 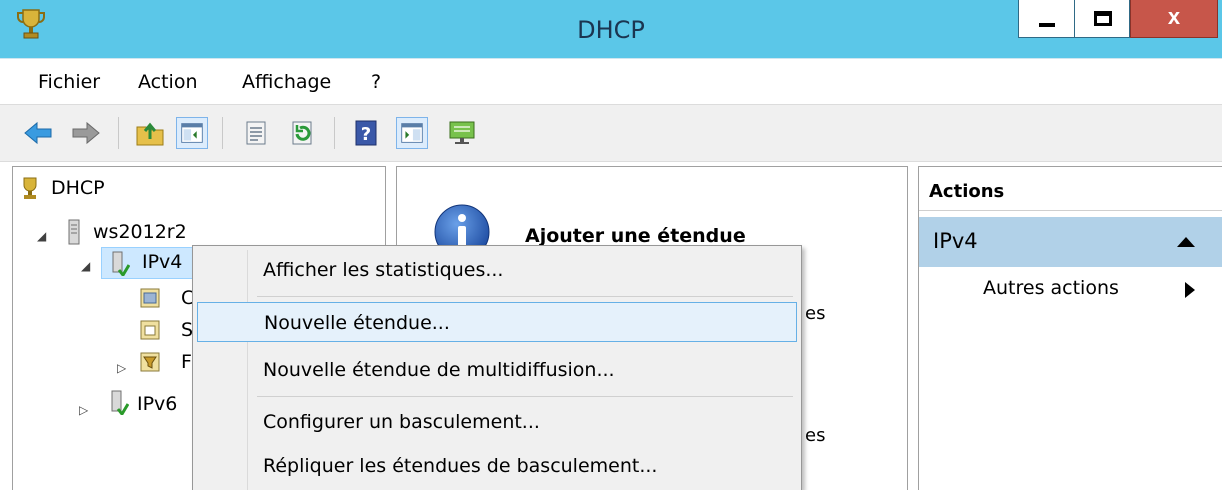 I want to click on collapse-triangle-icon, so click(x=1186, y=242).